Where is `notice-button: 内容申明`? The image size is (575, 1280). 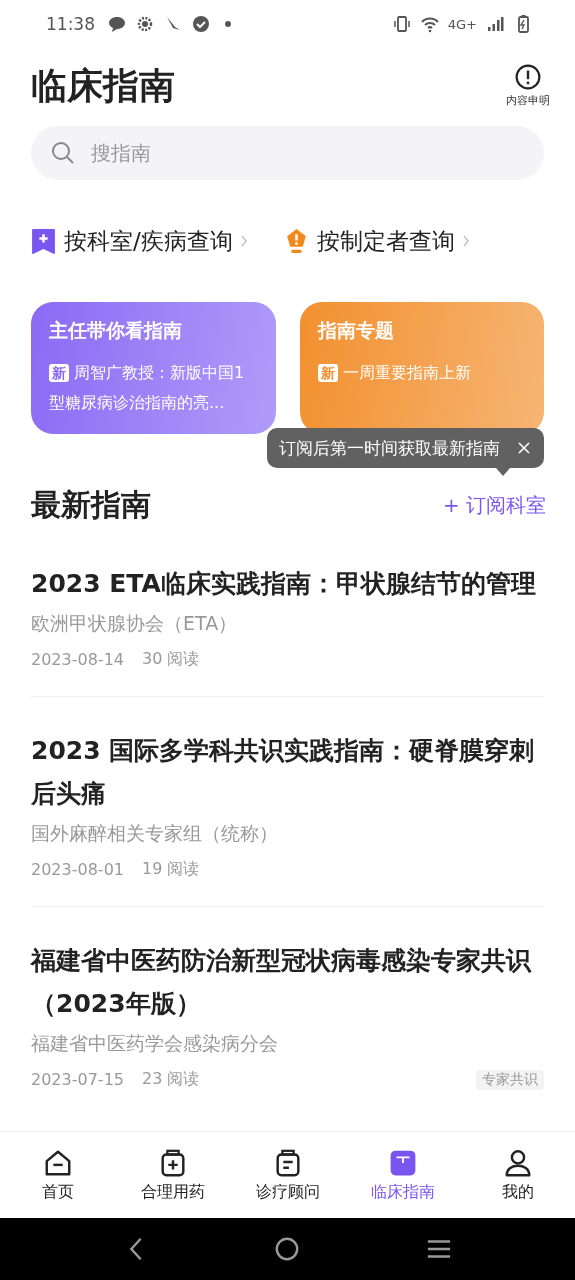 notice-button: 内容申明 is located at coordinates (528, 86).